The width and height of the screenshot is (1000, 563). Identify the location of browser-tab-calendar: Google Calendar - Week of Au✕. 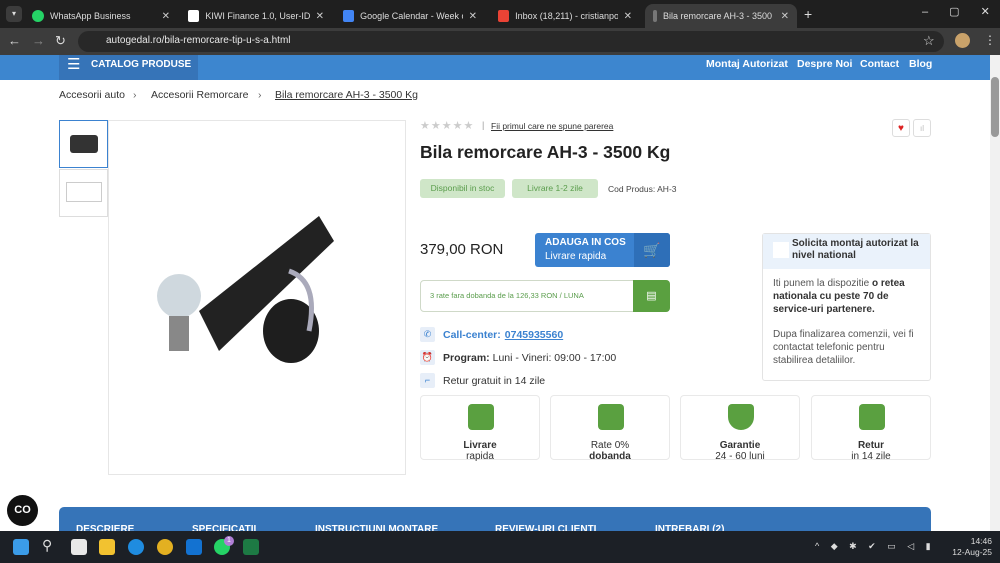
(410, 16).